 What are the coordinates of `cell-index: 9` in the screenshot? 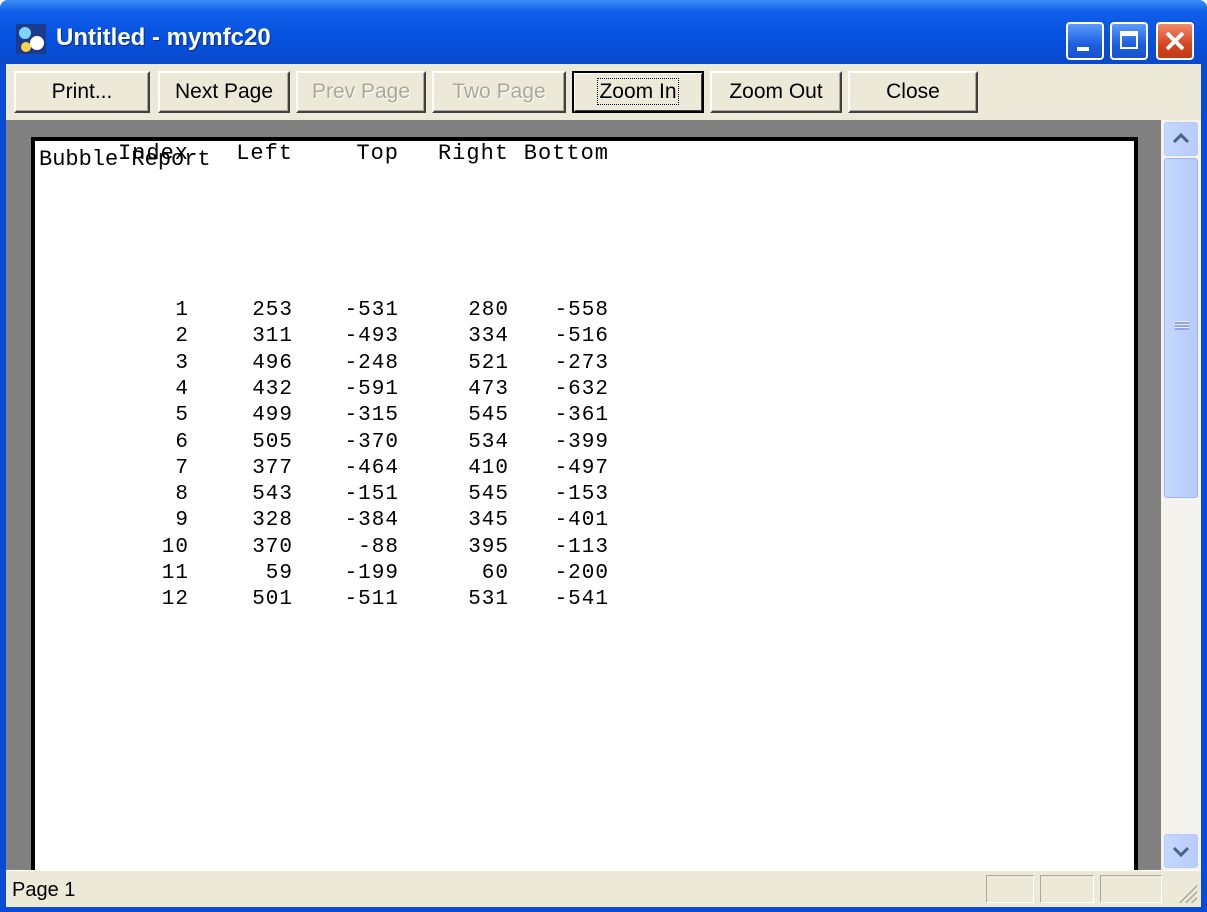 It's located at (182, 521).